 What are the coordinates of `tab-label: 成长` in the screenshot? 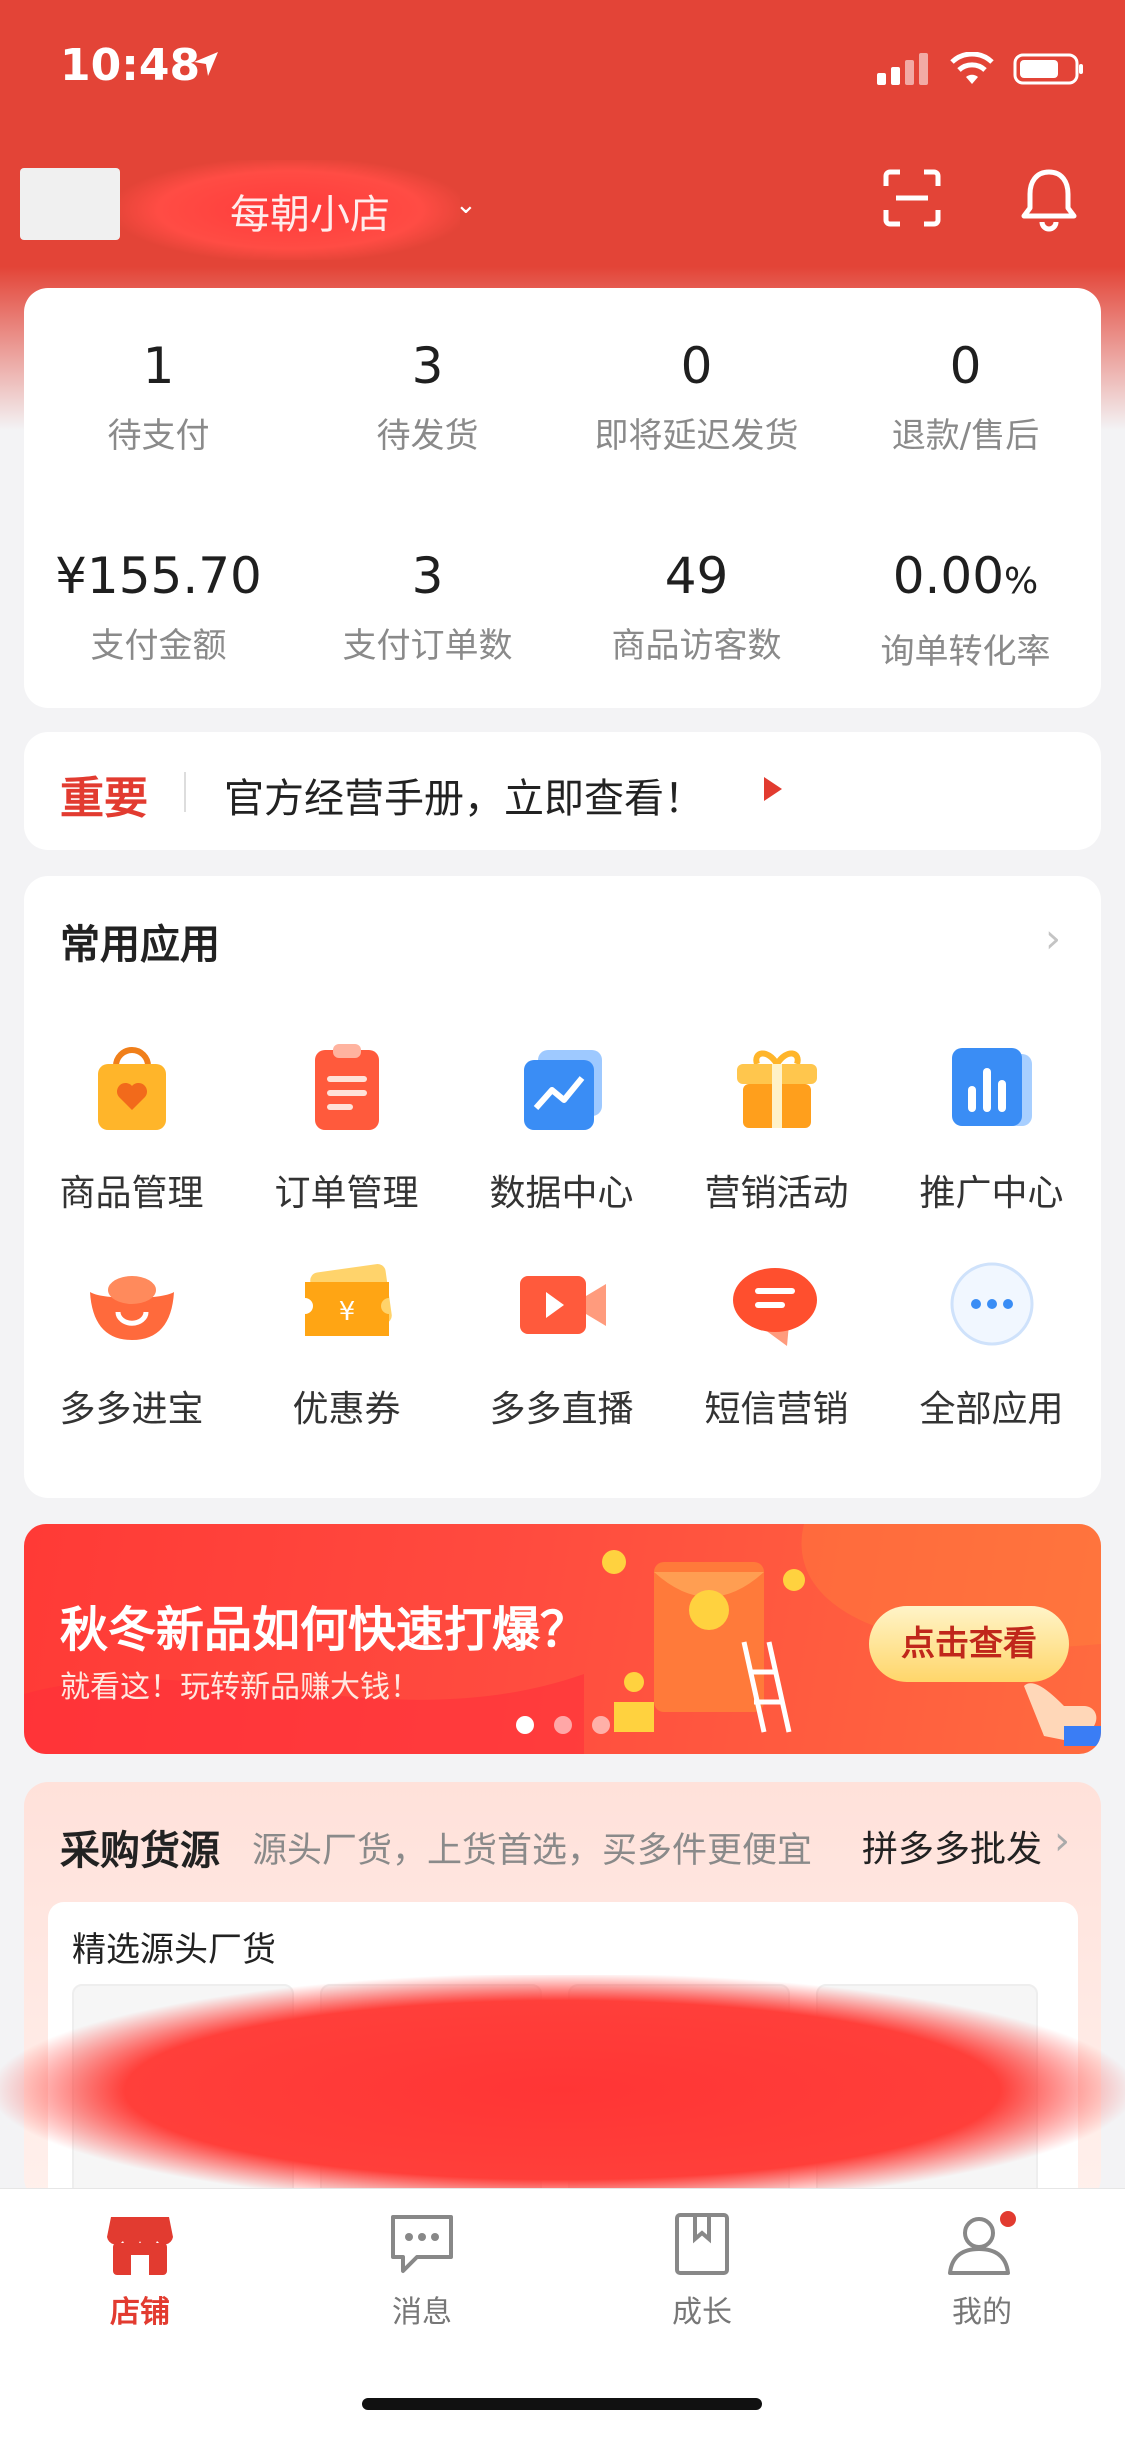 It's located at (702, 2312).